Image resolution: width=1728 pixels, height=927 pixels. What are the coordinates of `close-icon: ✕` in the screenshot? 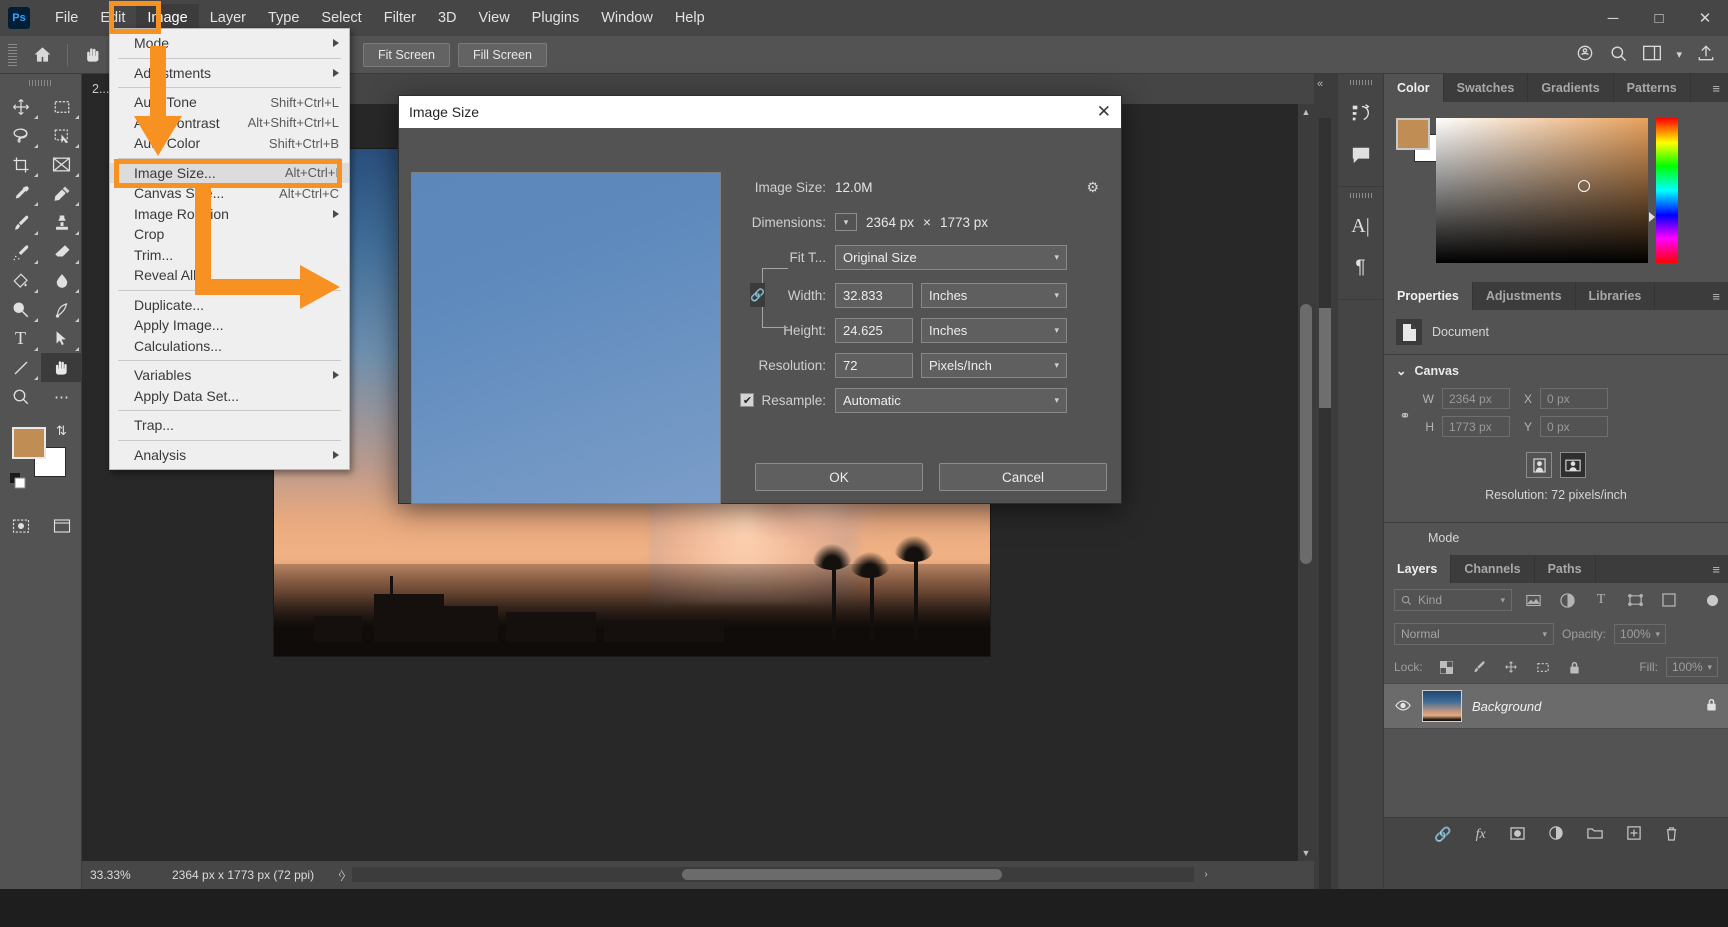 It's located at (1104, 112).